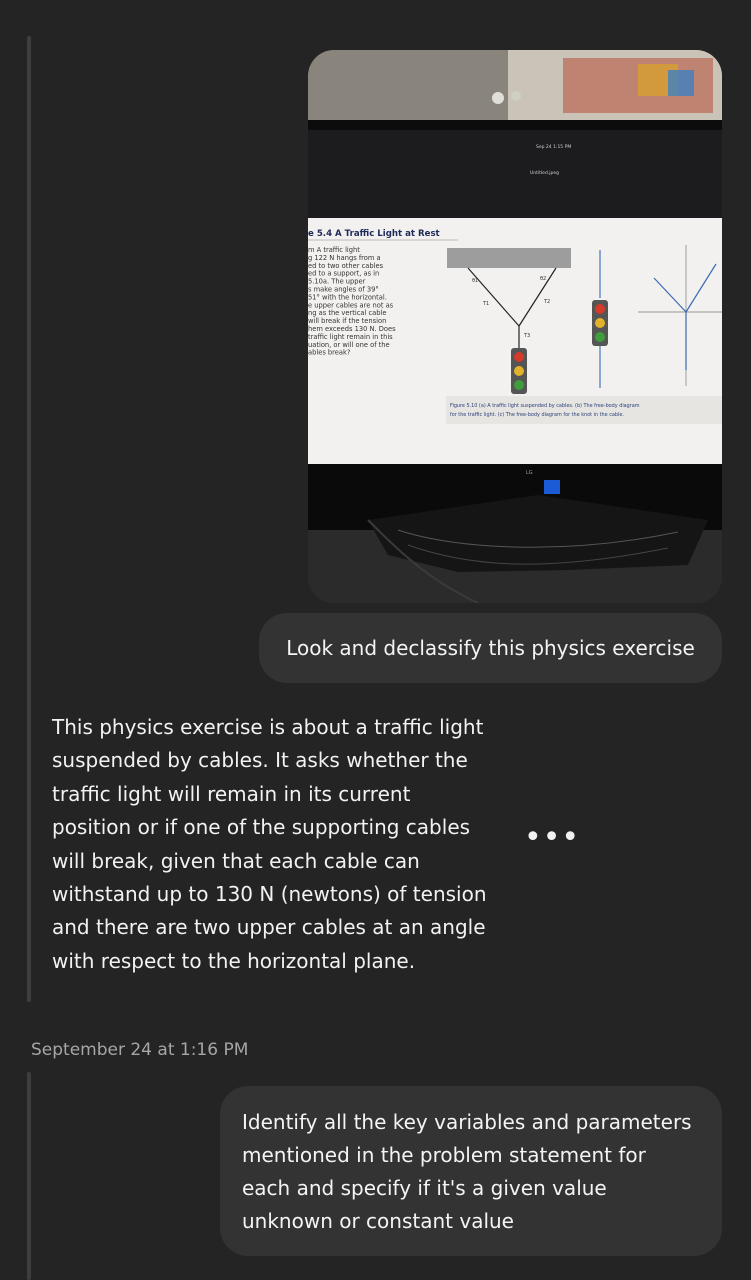  I want to click on problem-line: 5.10a. The upper, so click(337, 282).